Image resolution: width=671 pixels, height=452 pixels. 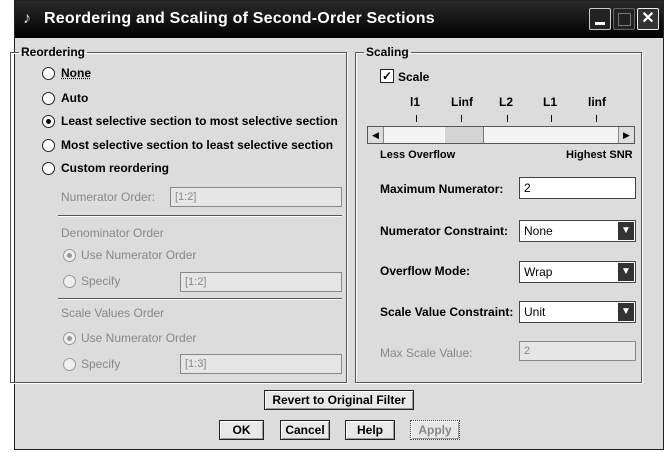 What do you see at coordinates (339, 400) in the screenshot?
I see `revert-button: Revert to Original Filter` at bounding box center [339, 400].